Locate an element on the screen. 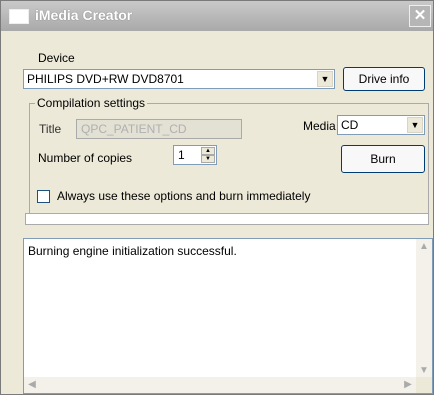 The height and width of the screenshot is (397, 436). title-input: QPC_PATIENT_CD is located at coordinates (159, 129).